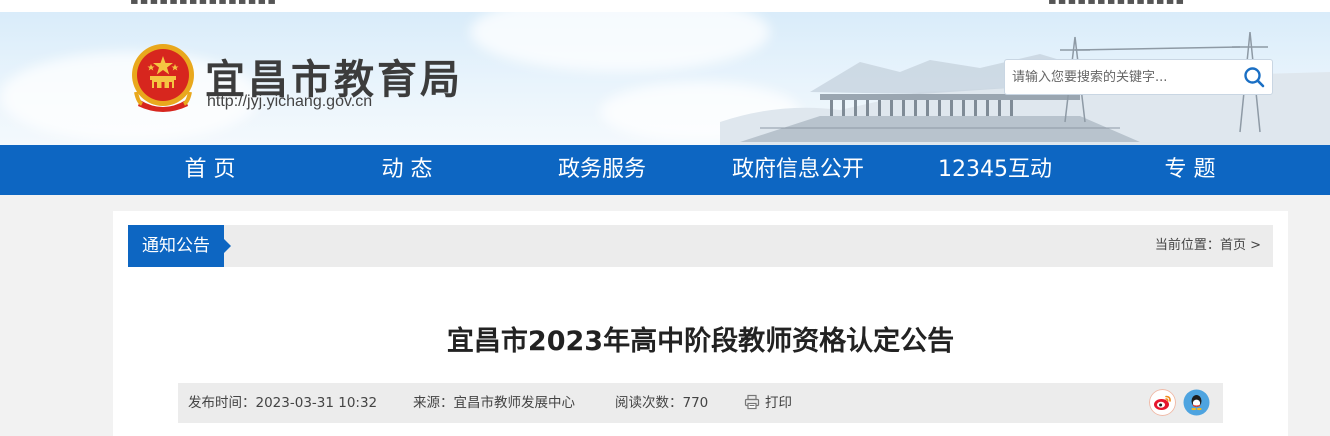 This screenshot has height=436, width=1330. What do you see at coordinates (163, 78) in the screenshot?
I see `national-emblem-icon` at bounding box center [163, 78].